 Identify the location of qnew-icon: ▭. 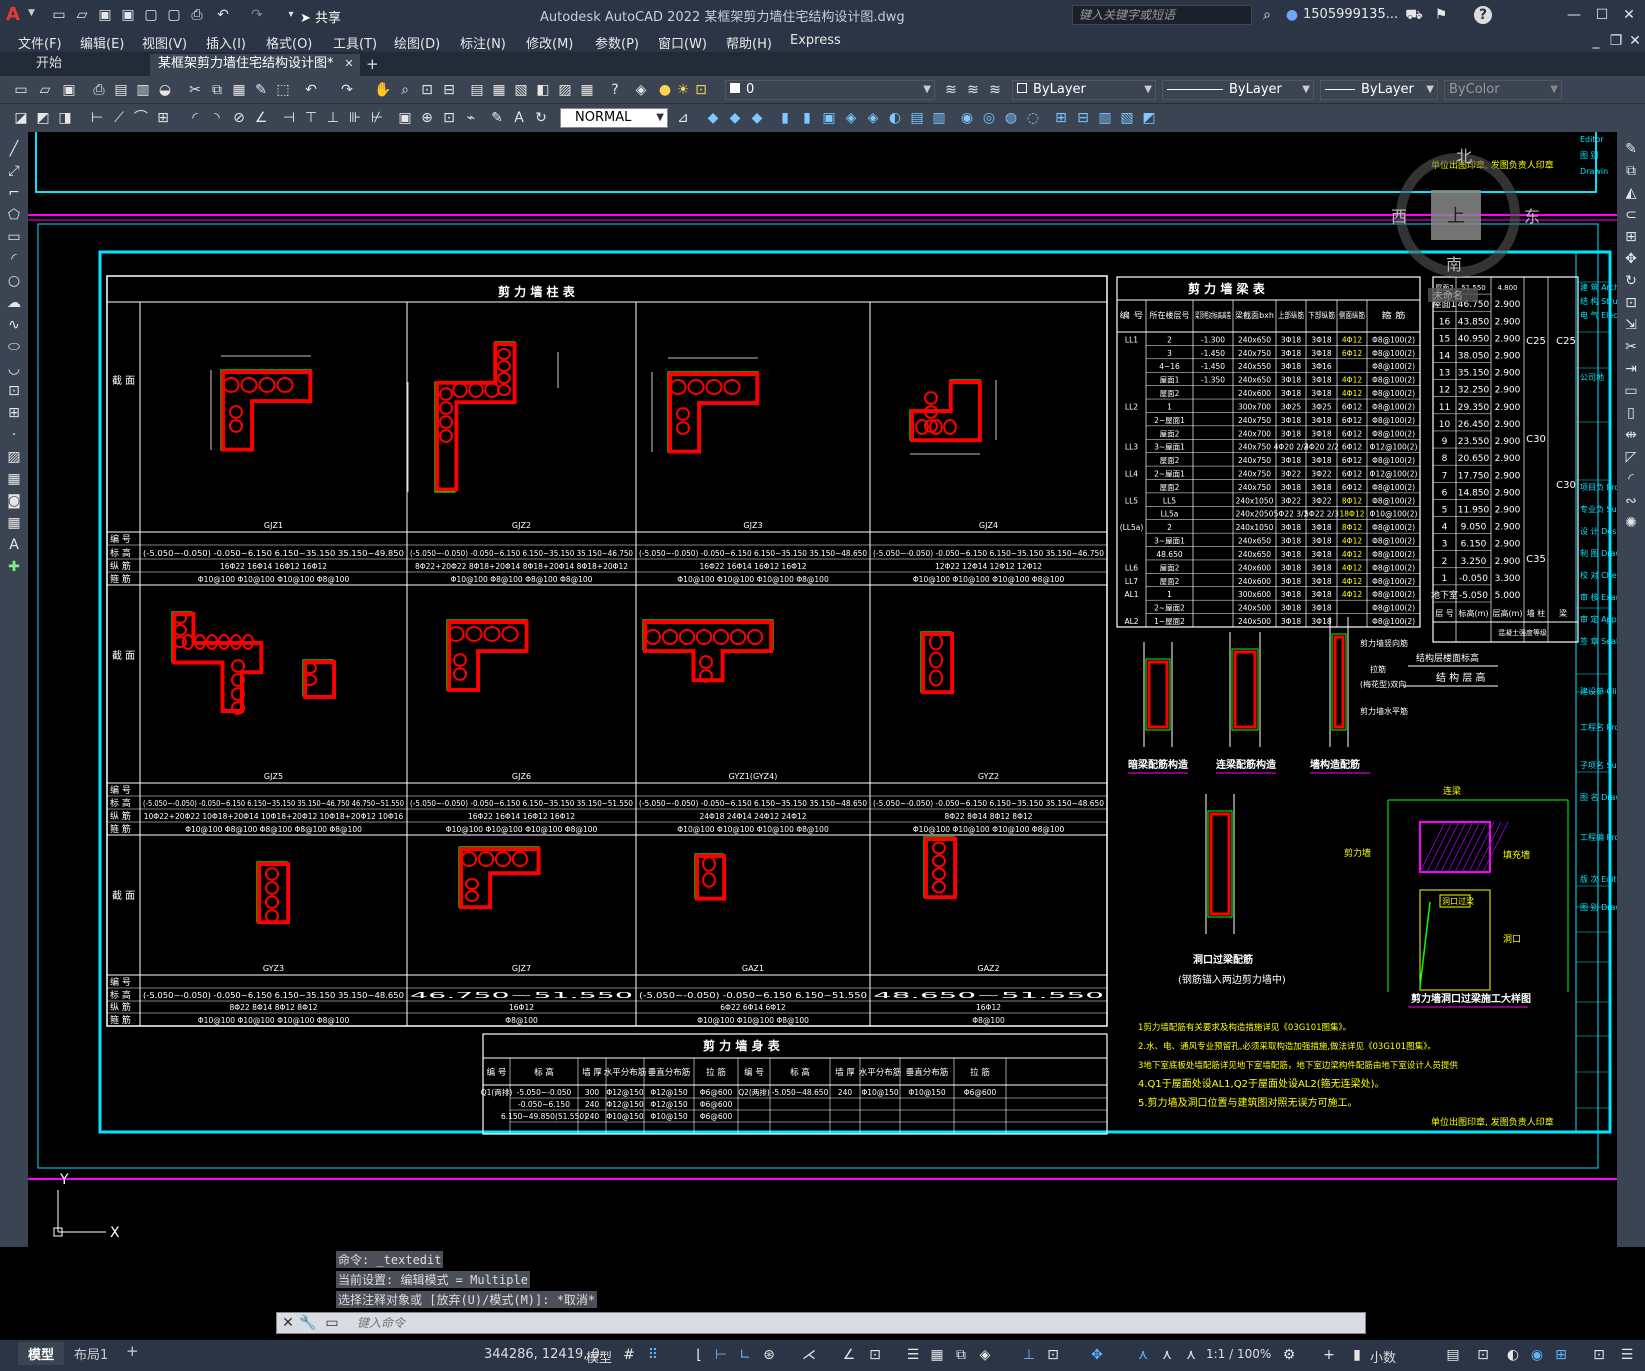
(21, 90).